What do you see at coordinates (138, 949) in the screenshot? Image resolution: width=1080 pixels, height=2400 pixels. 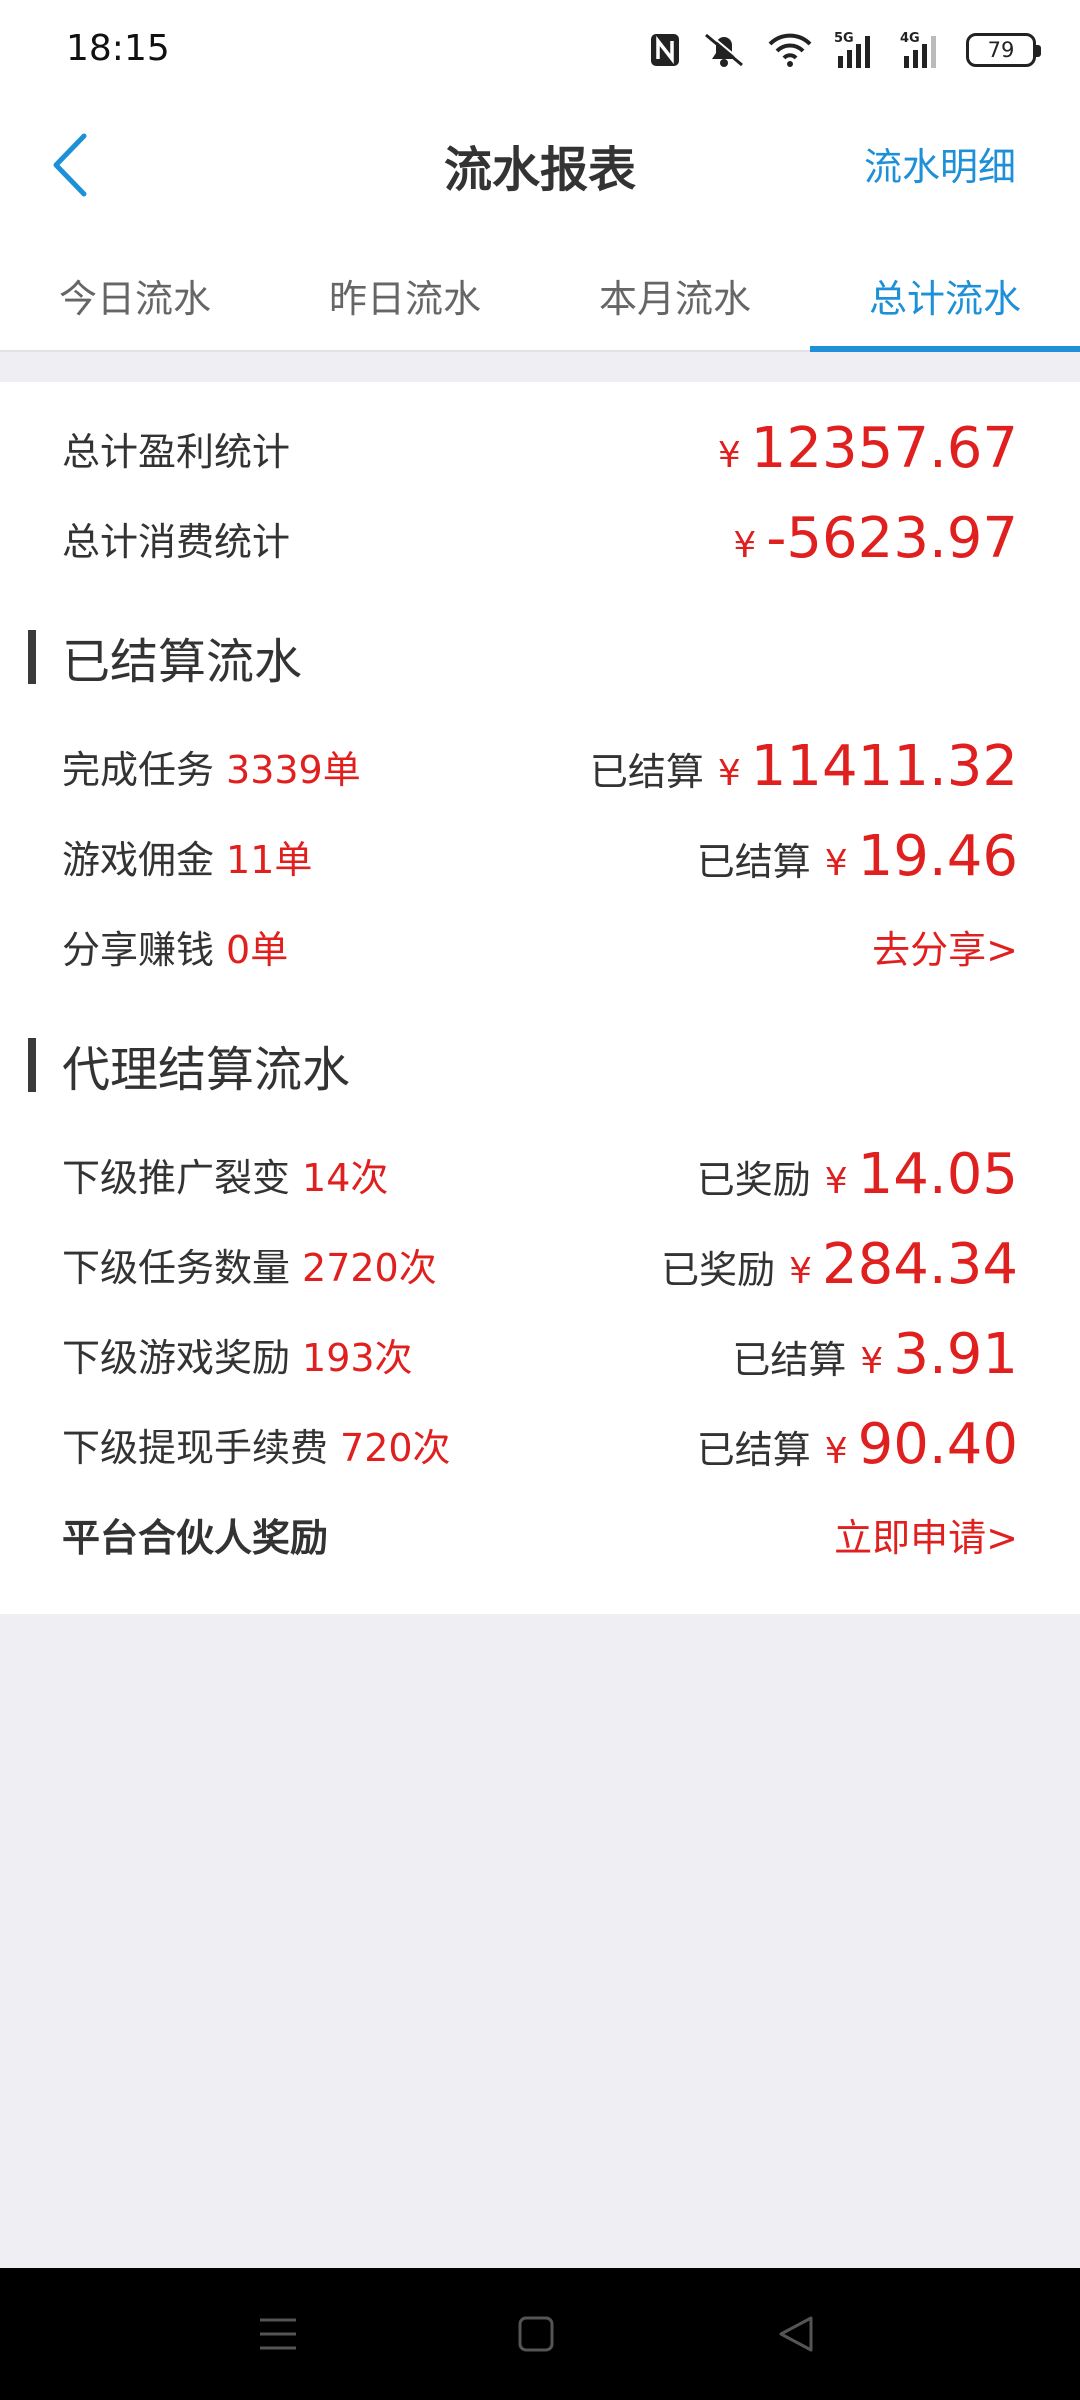 I see `row-label: 分享赚钱` at bounding box center [138, 949].